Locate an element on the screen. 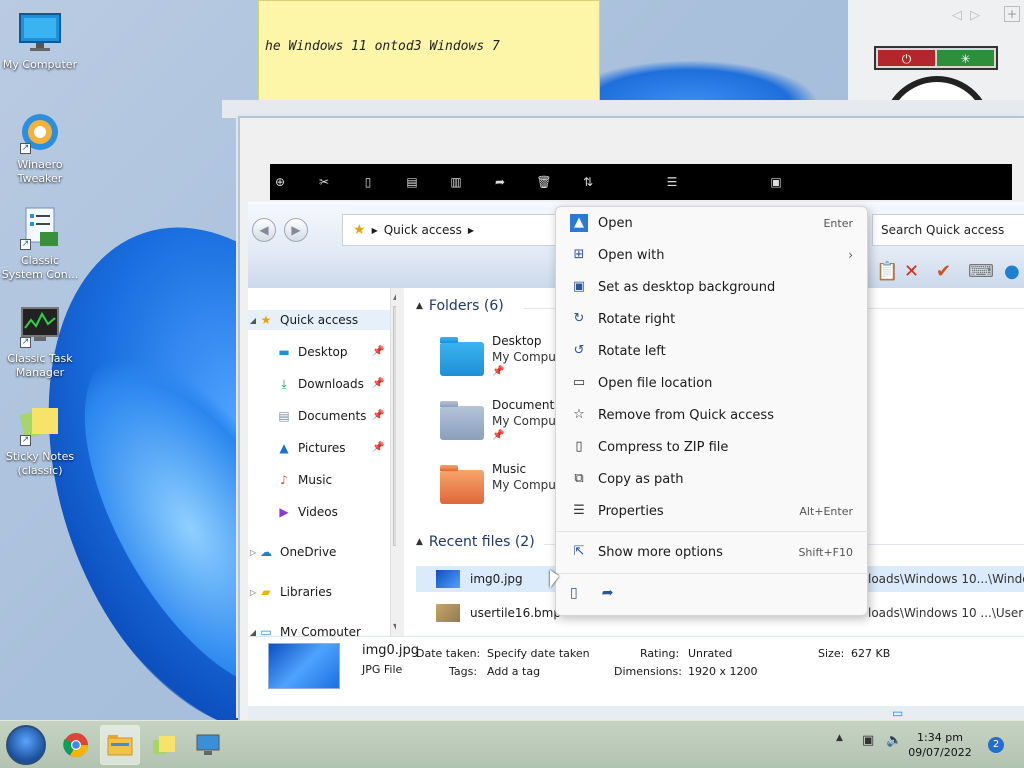 The height and width of the screenshot is (768, 1024). desktop-icon-winaero-tweaker: ↗ Winaero Tweaker is located at coordinates (40, 148).